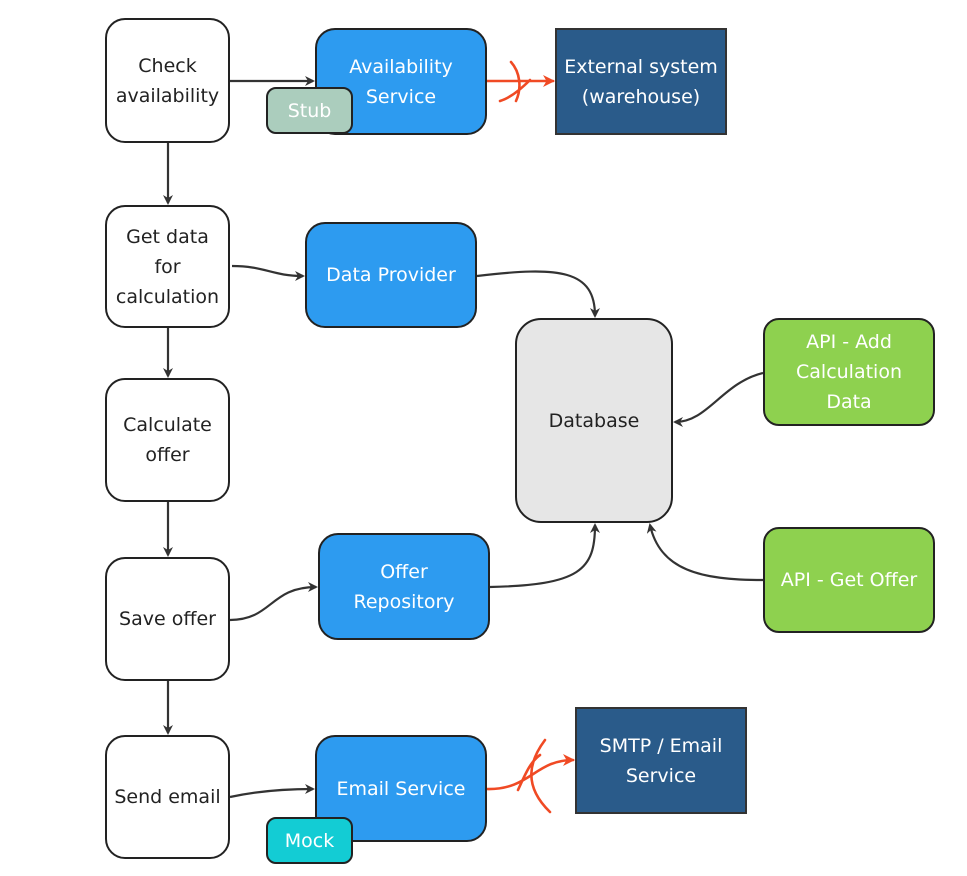  I want to click on node-label: Save offer, so click(167, 619).